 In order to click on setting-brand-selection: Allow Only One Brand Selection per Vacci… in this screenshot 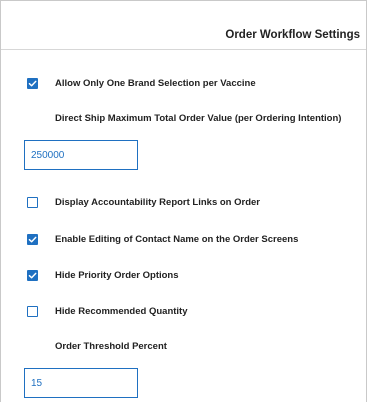, I will do `click(141, 83)`.